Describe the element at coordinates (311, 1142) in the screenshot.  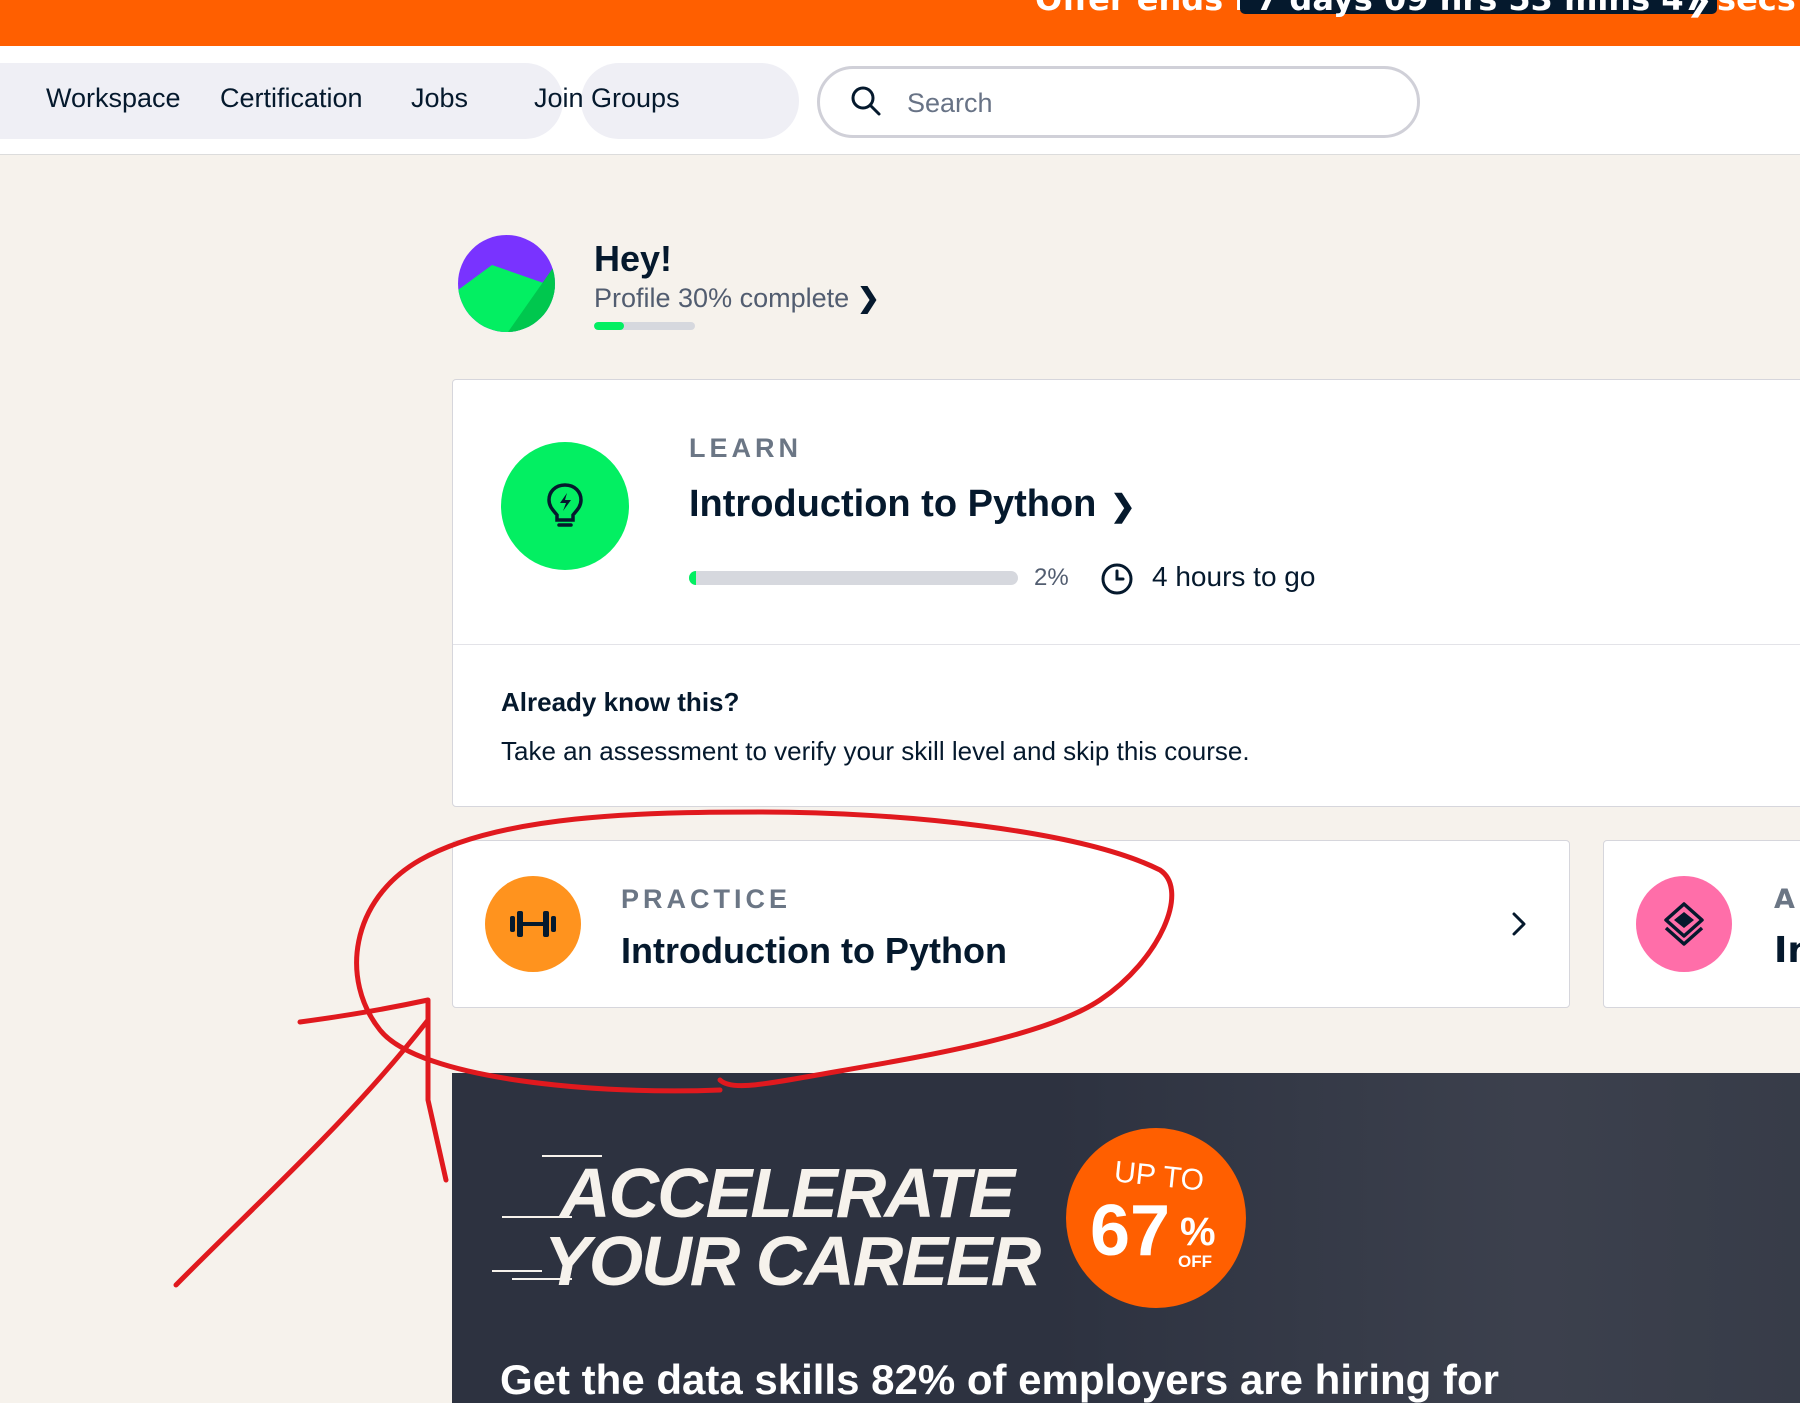
I see `annotation-arrow` at that location.